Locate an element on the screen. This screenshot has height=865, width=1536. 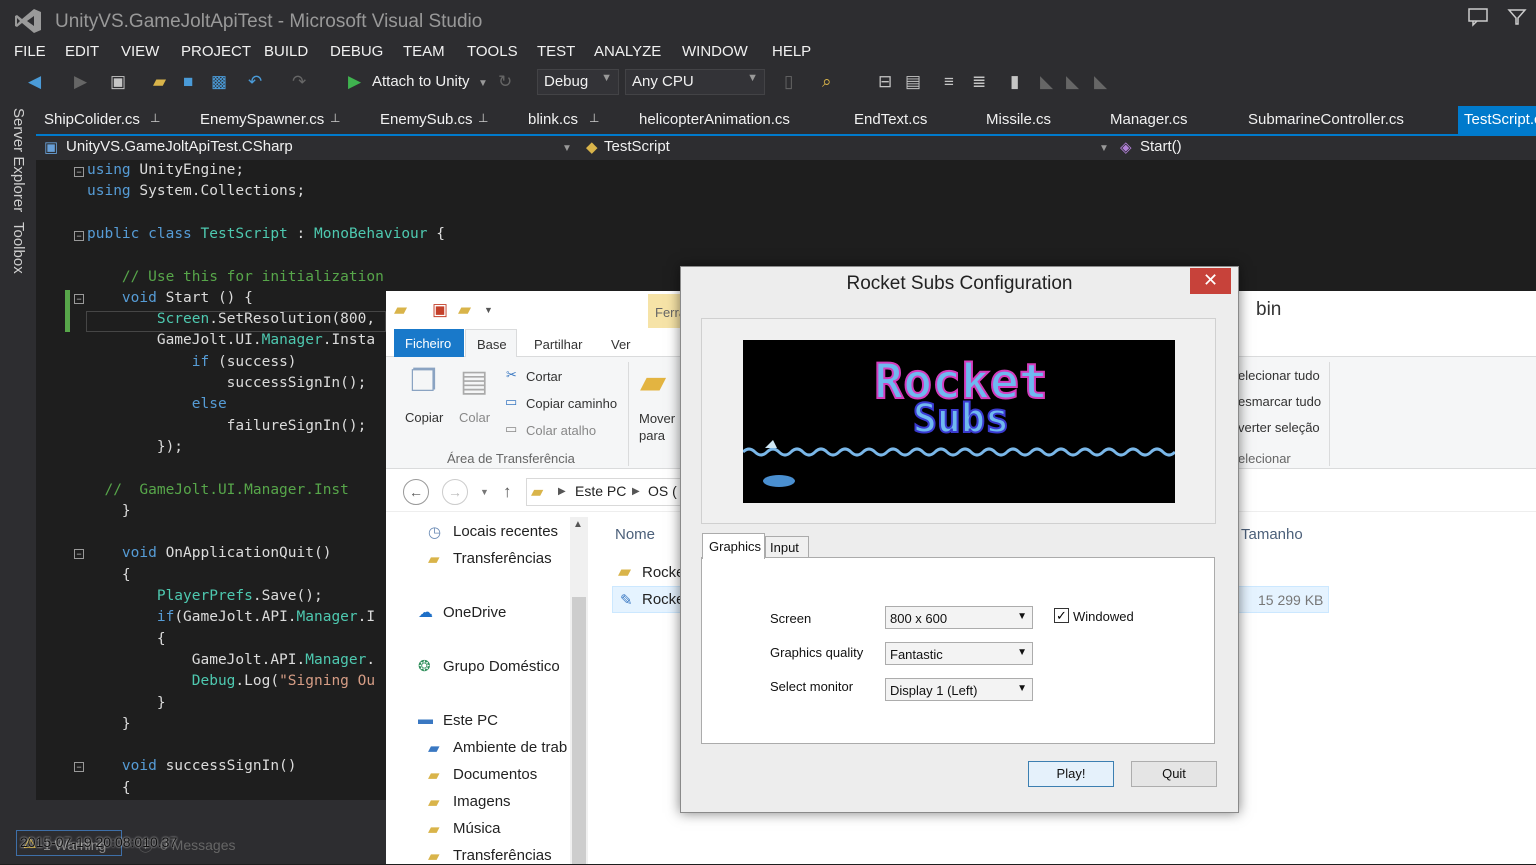
play-button: Play! is located at coordinates (1071, 774).